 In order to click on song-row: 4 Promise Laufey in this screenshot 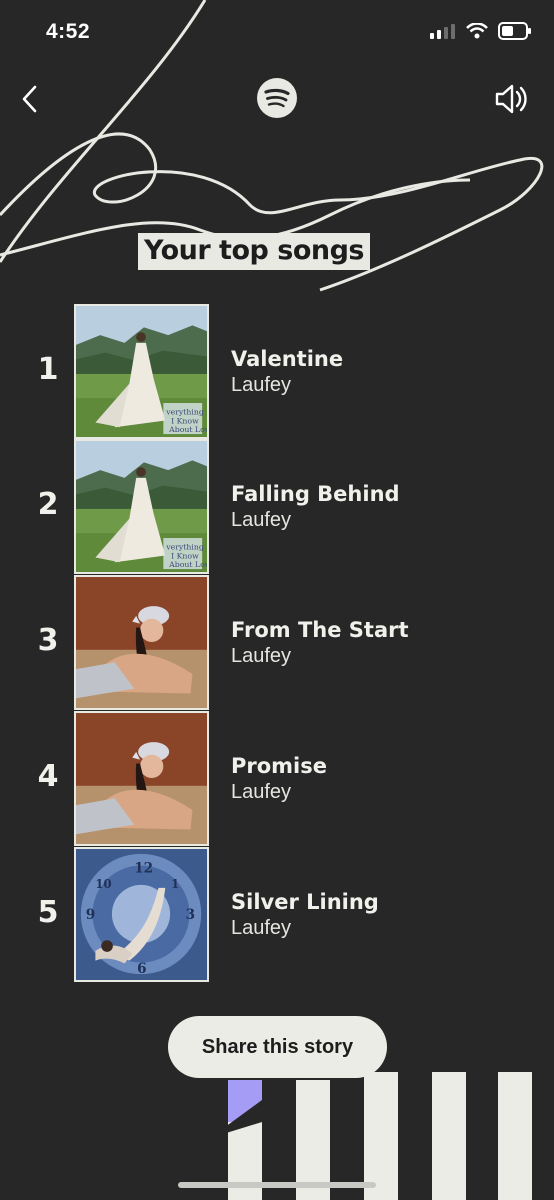, I will do `click(277, 778)`.